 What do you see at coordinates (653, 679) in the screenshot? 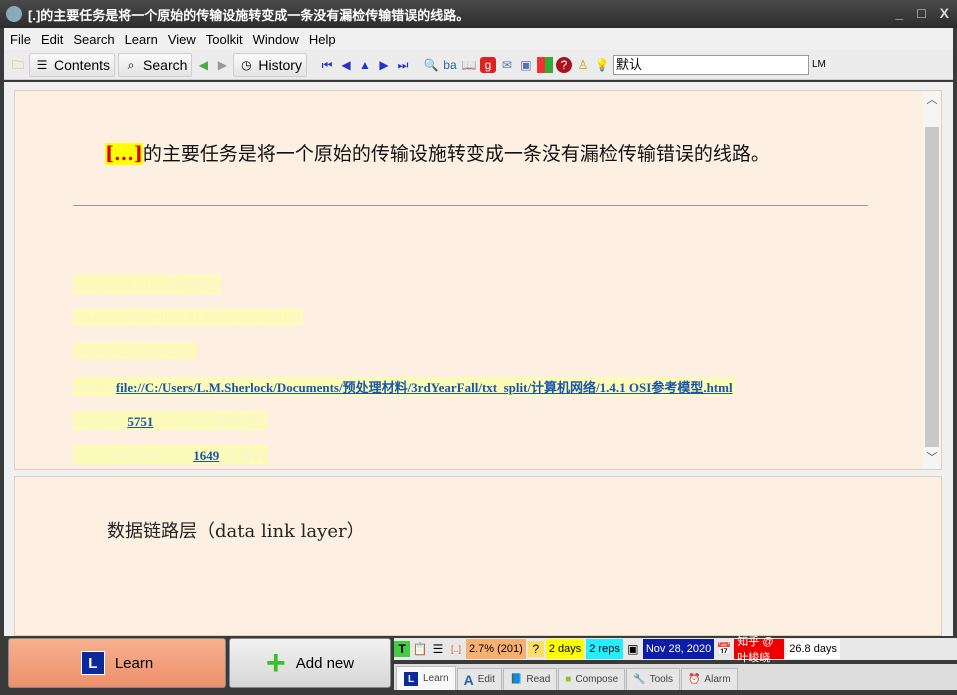
I see `tab-tools: 🔧 Tools` at bounding box center [653, 679].